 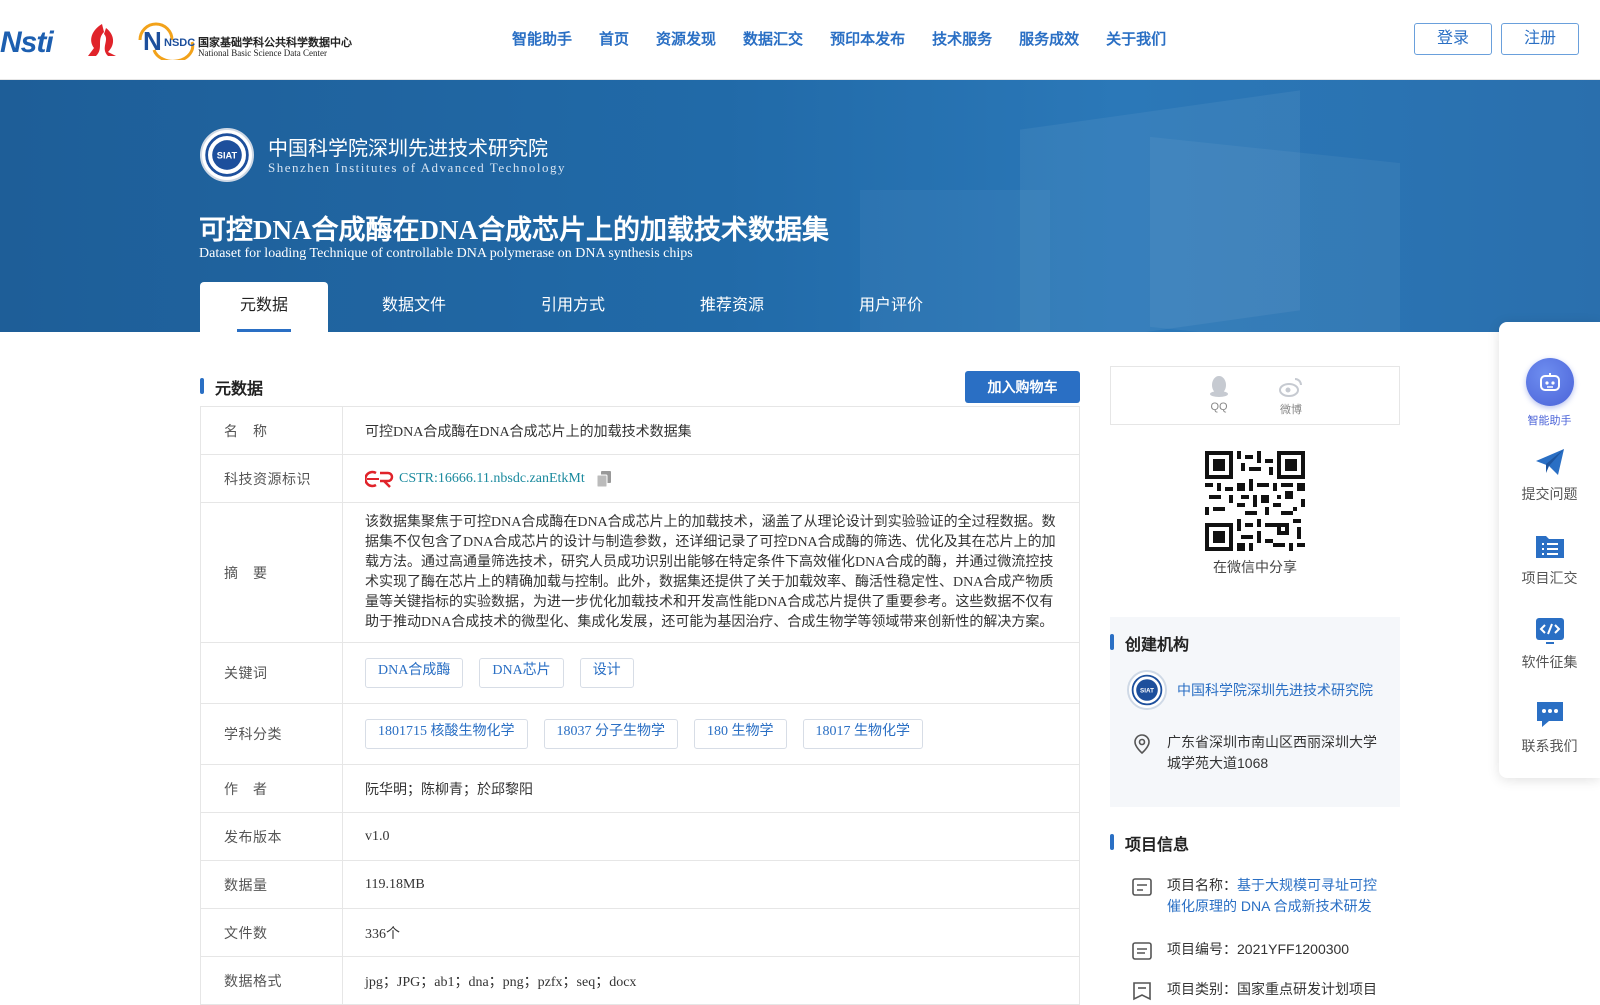 I want to click on paper-plane-icon, so click(x=1549, y=462).